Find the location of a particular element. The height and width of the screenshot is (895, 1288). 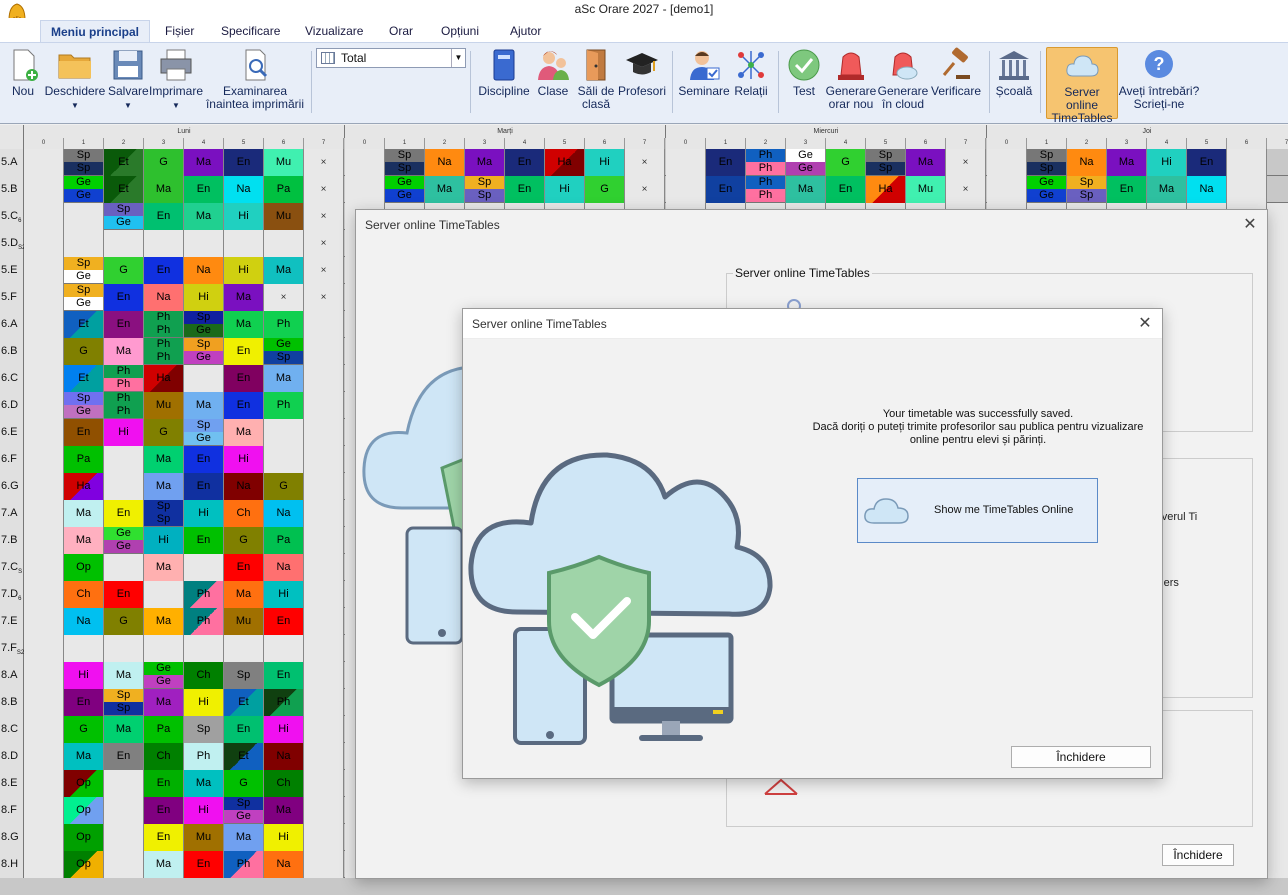

menu-tab-help: Ajutor is located at coordinates (525, 31).